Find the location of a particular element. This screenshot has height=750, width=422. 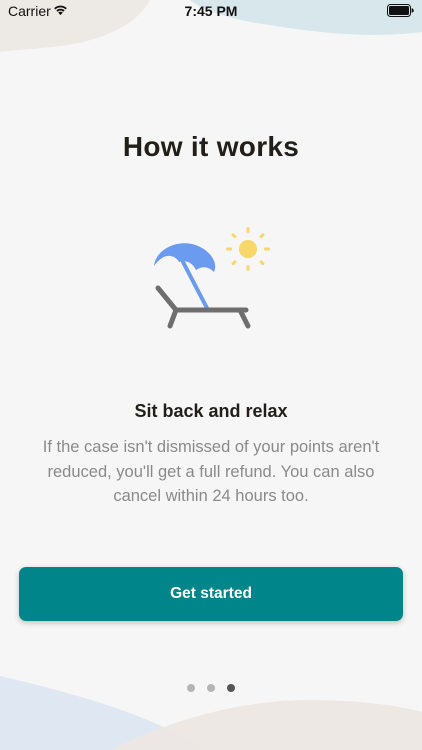

status-time: 7:45 PM is located at coordinates (211, 11).